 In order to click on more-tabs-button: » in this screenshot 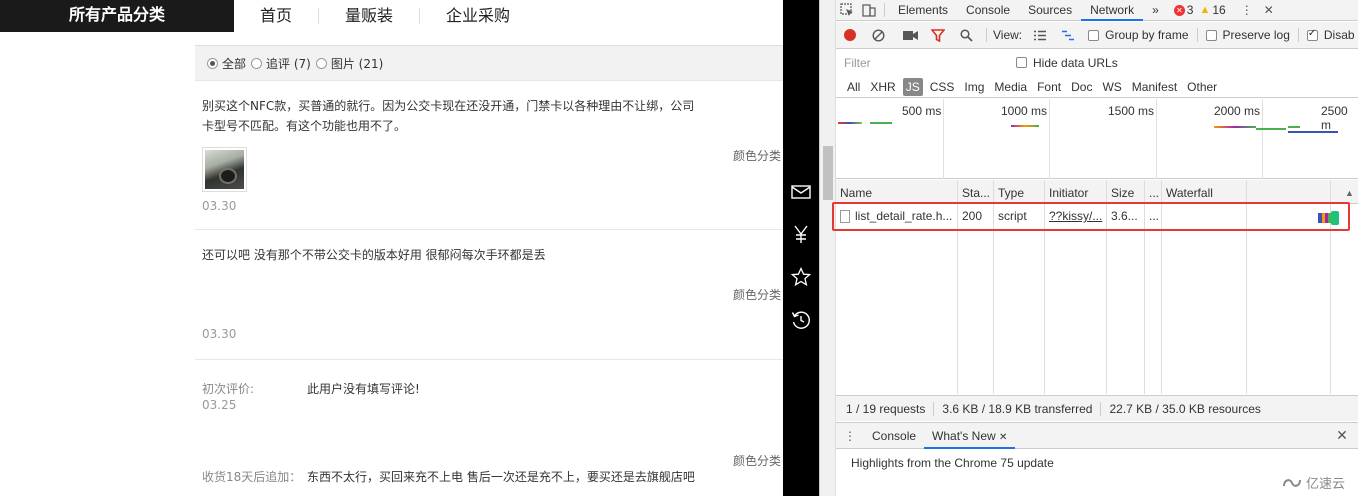, I will do `click(1155, 10)`.